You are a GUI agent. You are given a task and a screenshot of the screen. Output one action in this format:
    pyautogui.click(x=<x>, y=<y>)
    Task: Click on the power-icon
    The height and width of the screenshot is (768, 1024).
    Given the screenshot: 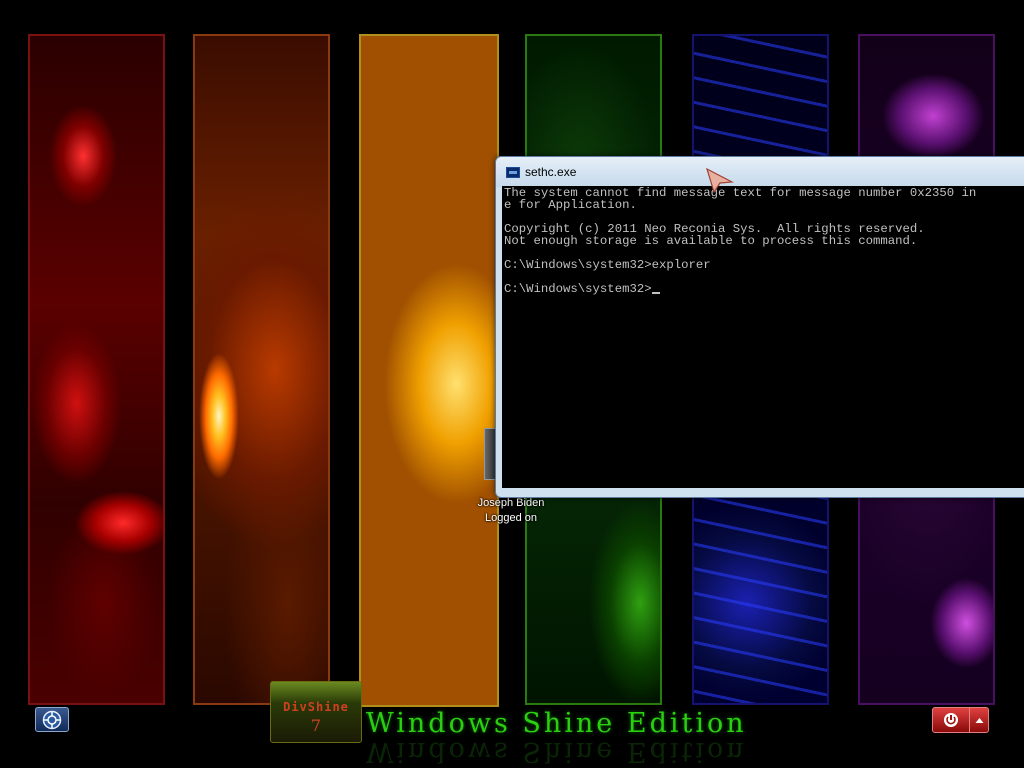 What is the action you would take?
    pyautogui.click(x=951, y=720)
    